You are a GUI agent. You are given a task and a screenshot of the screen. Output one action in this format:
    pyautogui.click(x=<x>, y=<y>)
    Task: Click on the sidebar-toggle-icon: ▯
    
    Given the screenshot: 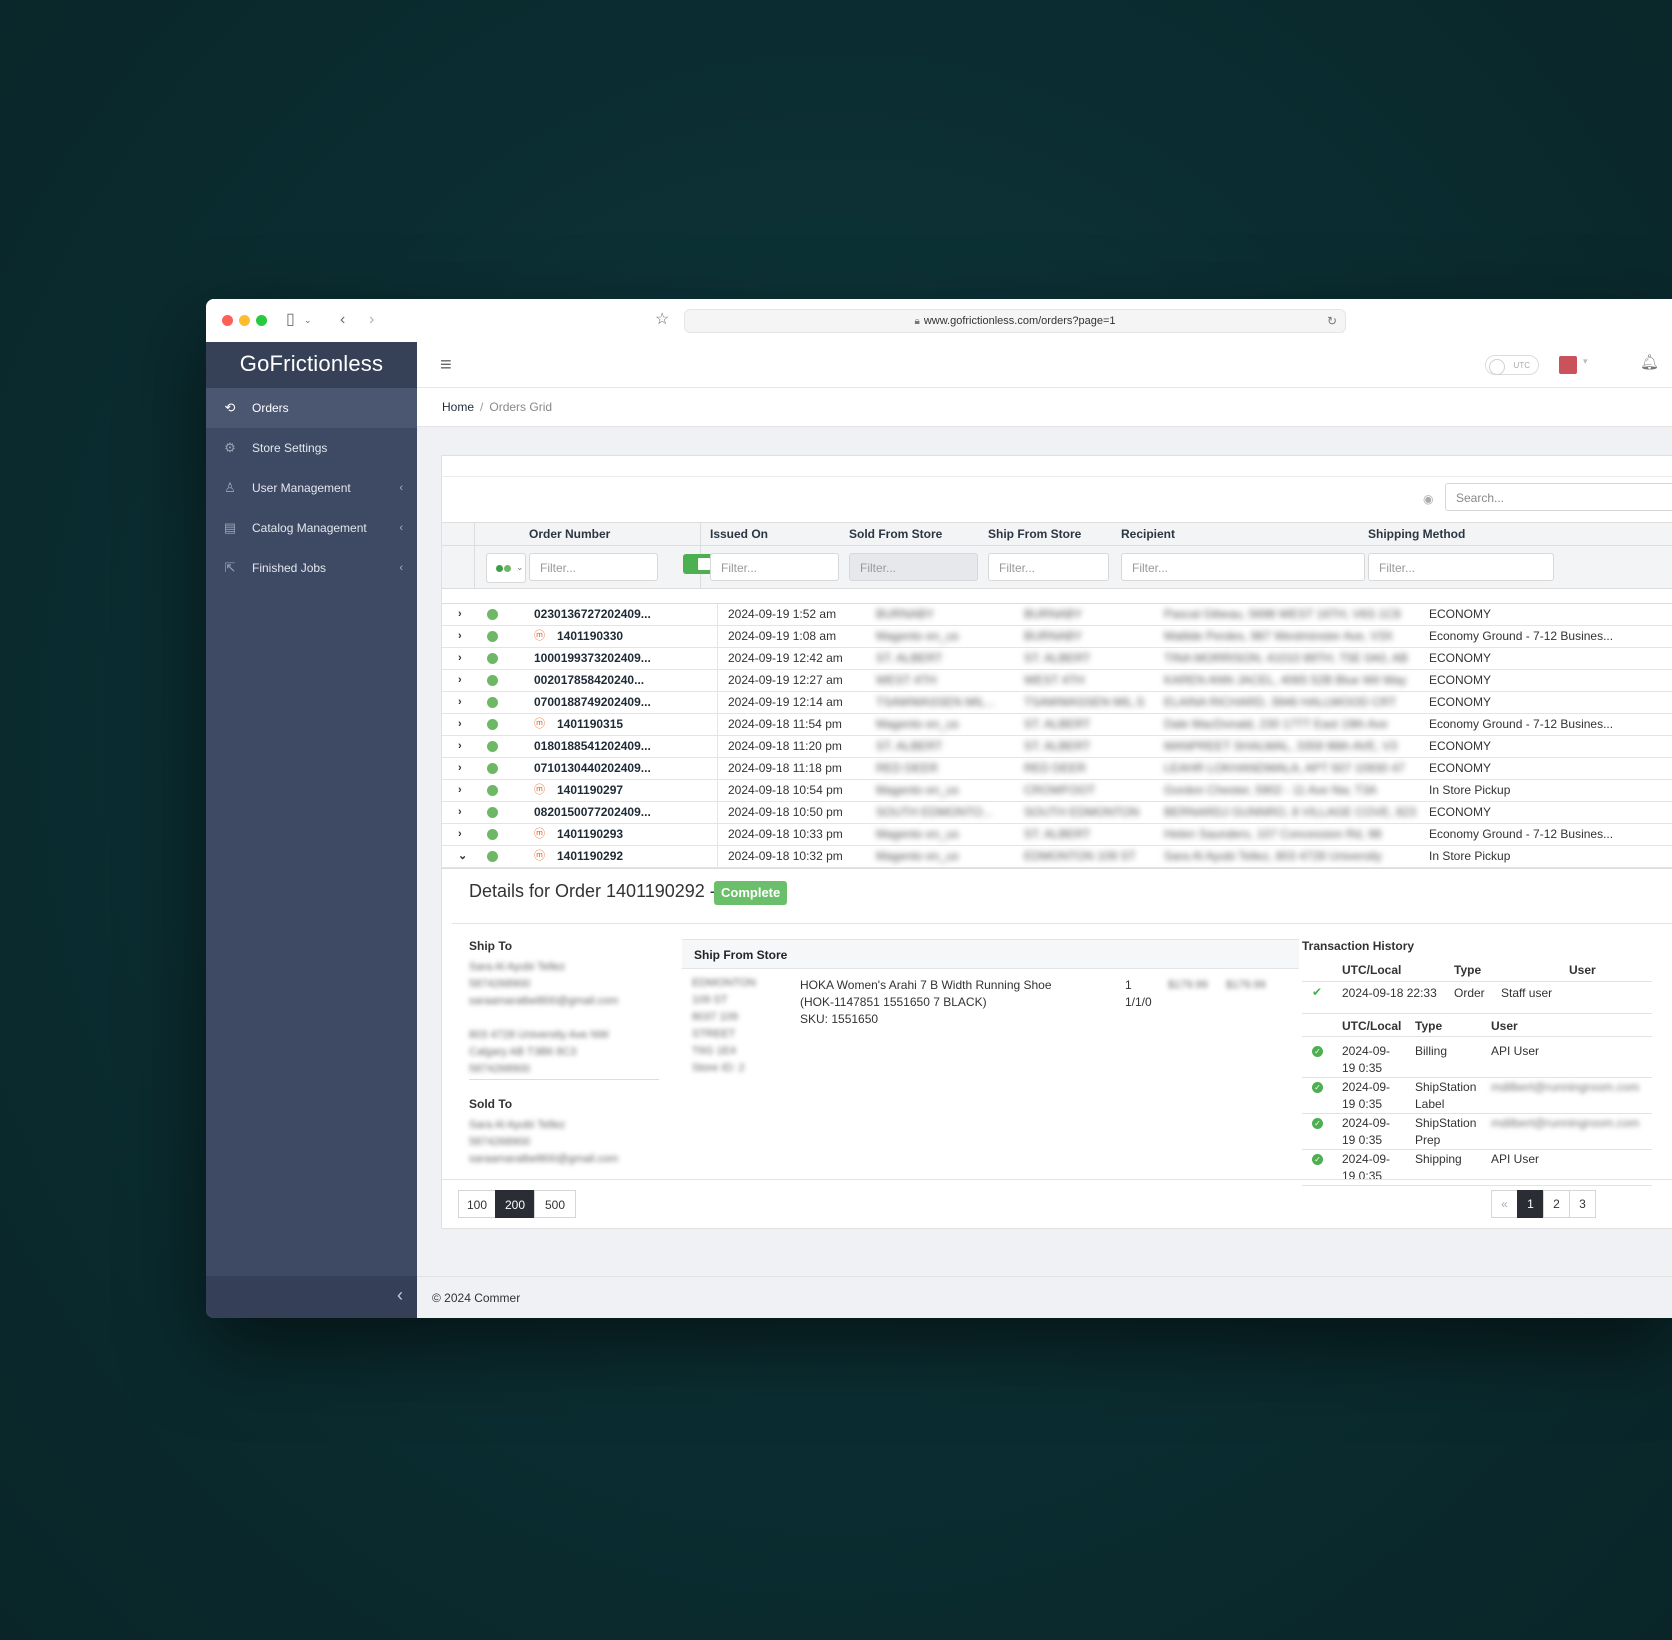 What is the action you would take?
    pyautogui.click(x=290, y=320)
    